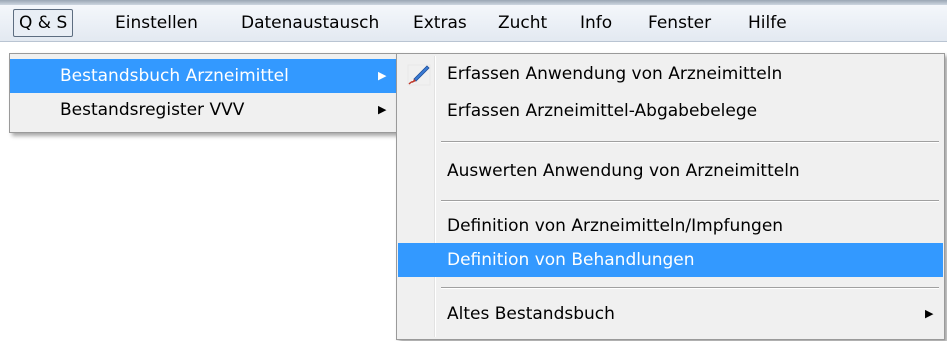  What do you see at coordinates (419, 75) in the screenshot?
I see `pen-icon` at bounding box center [419, 75].